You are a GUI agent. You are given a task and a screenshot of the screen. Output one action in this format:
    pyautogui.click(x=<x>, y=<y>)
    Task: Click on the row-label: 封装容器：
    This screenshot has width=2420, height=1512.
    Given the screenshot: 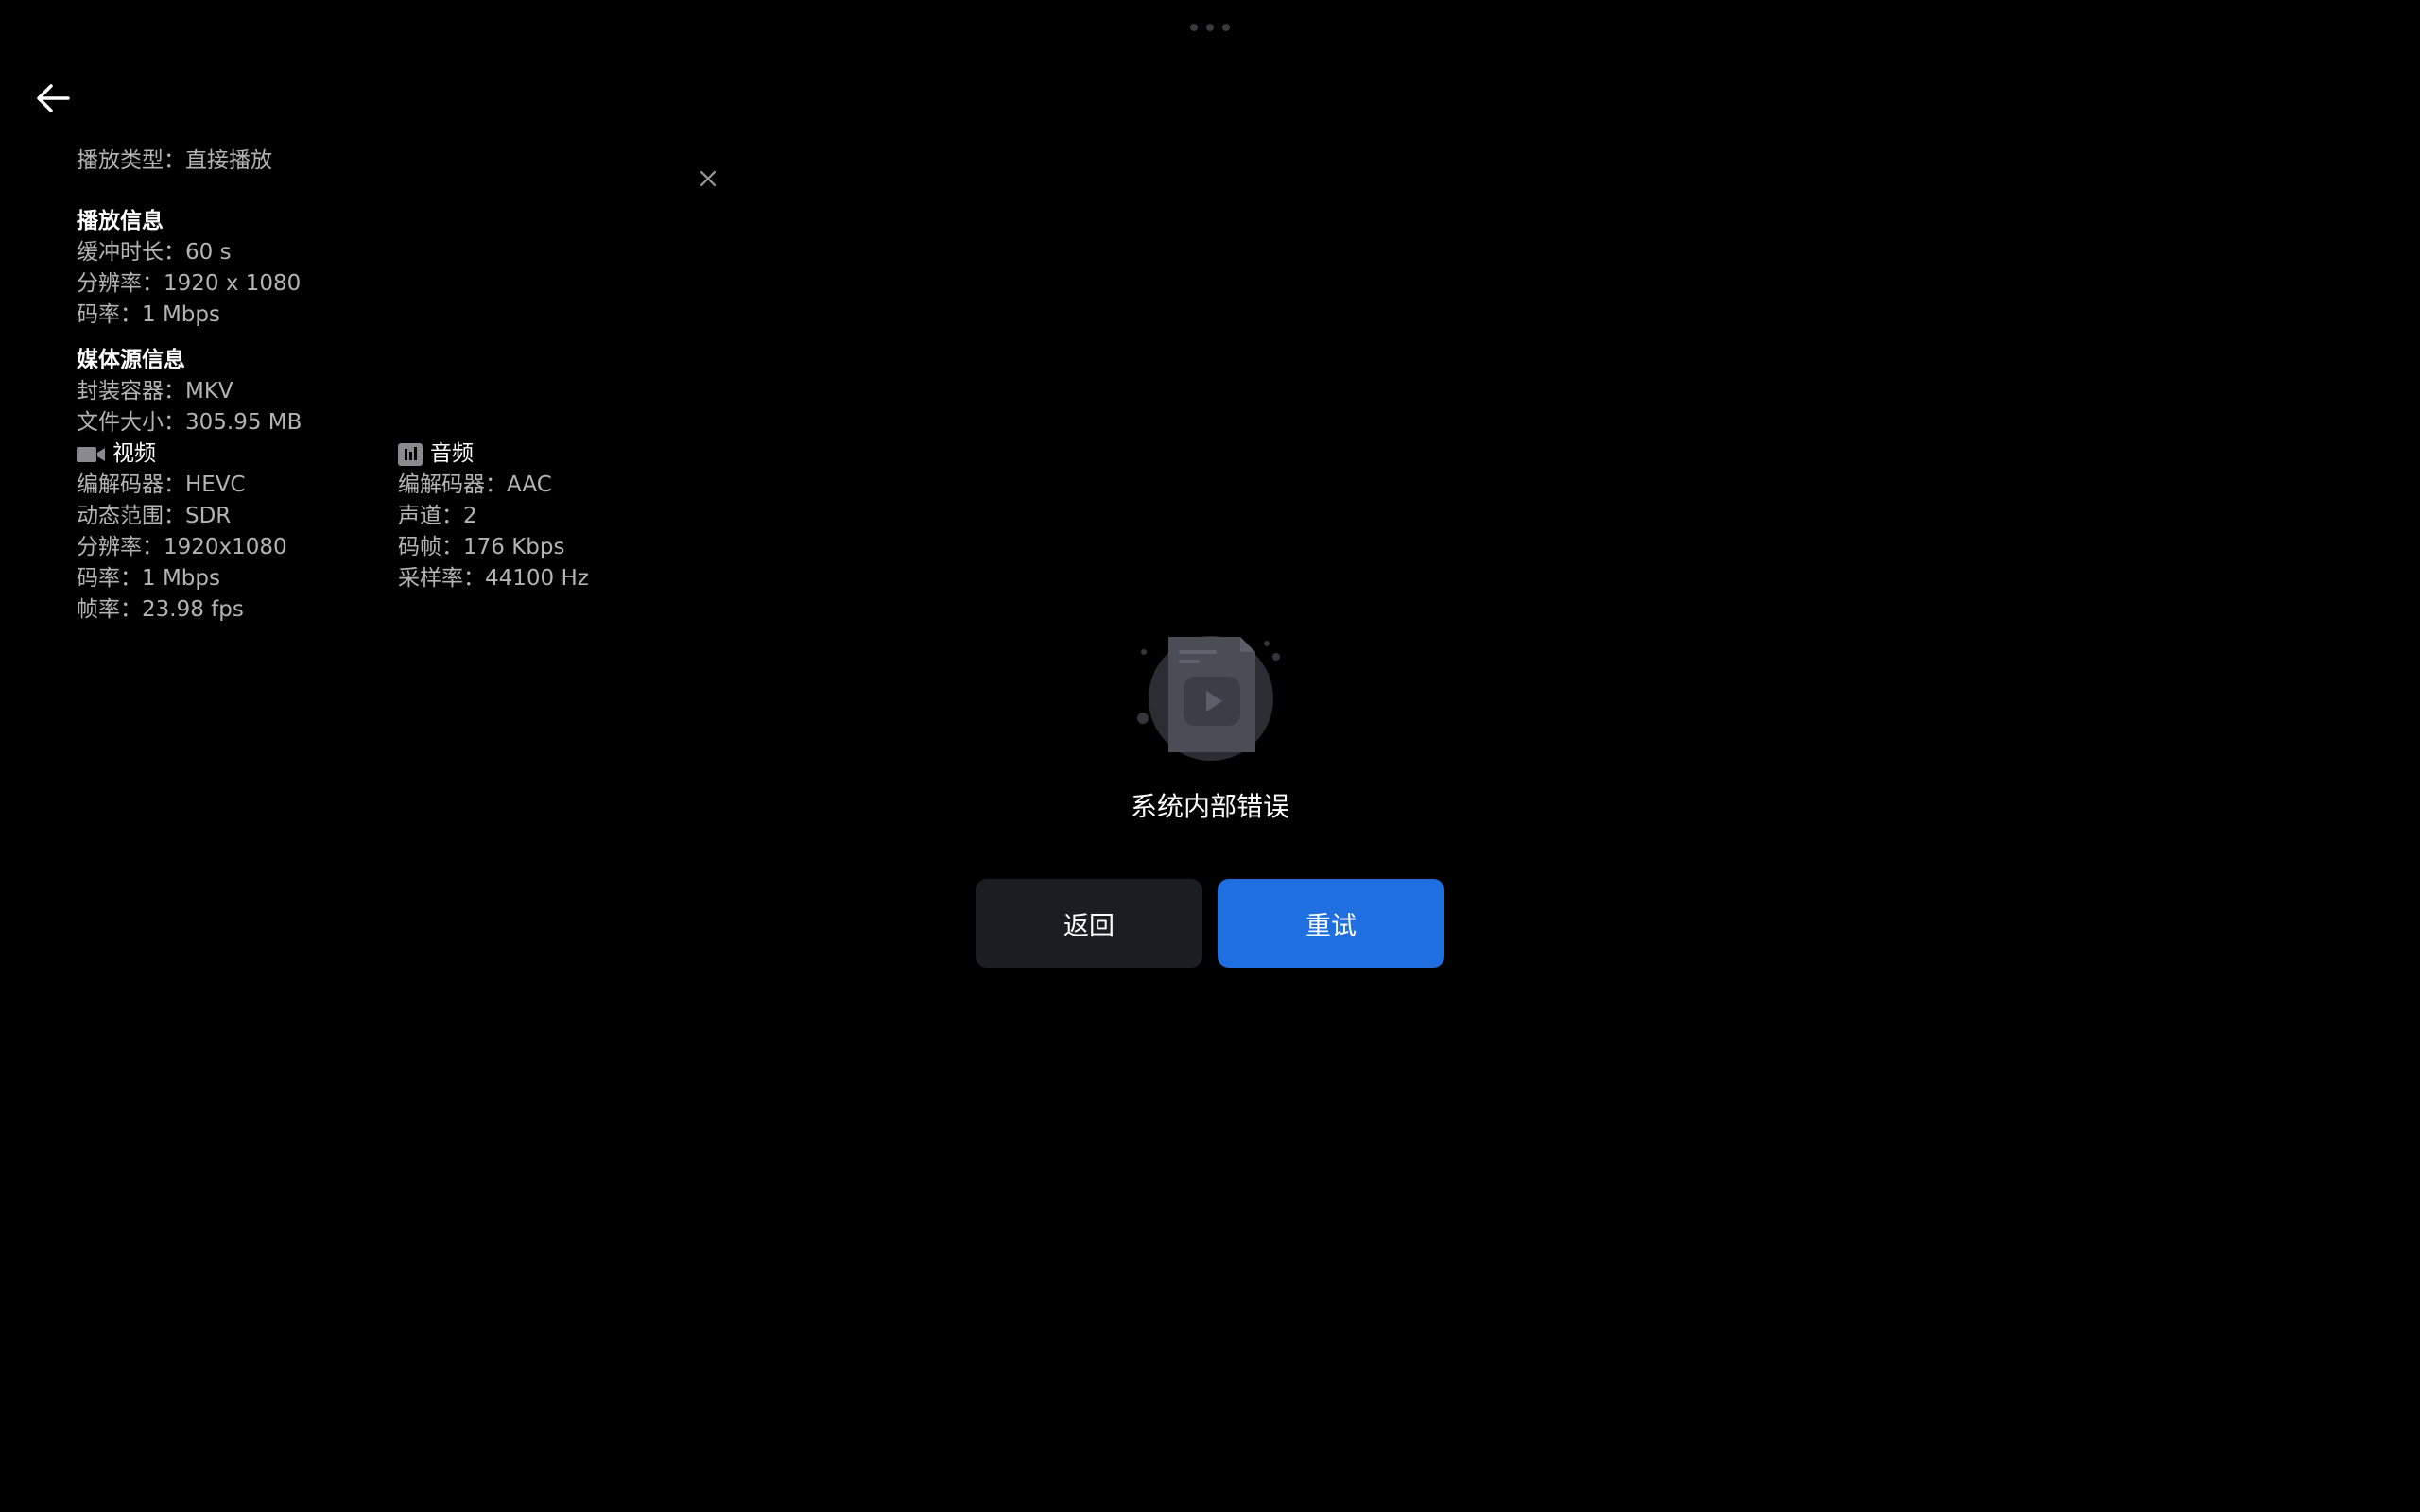 What is the action you would take?
    pyautogui.click(x=131, y=391)
    